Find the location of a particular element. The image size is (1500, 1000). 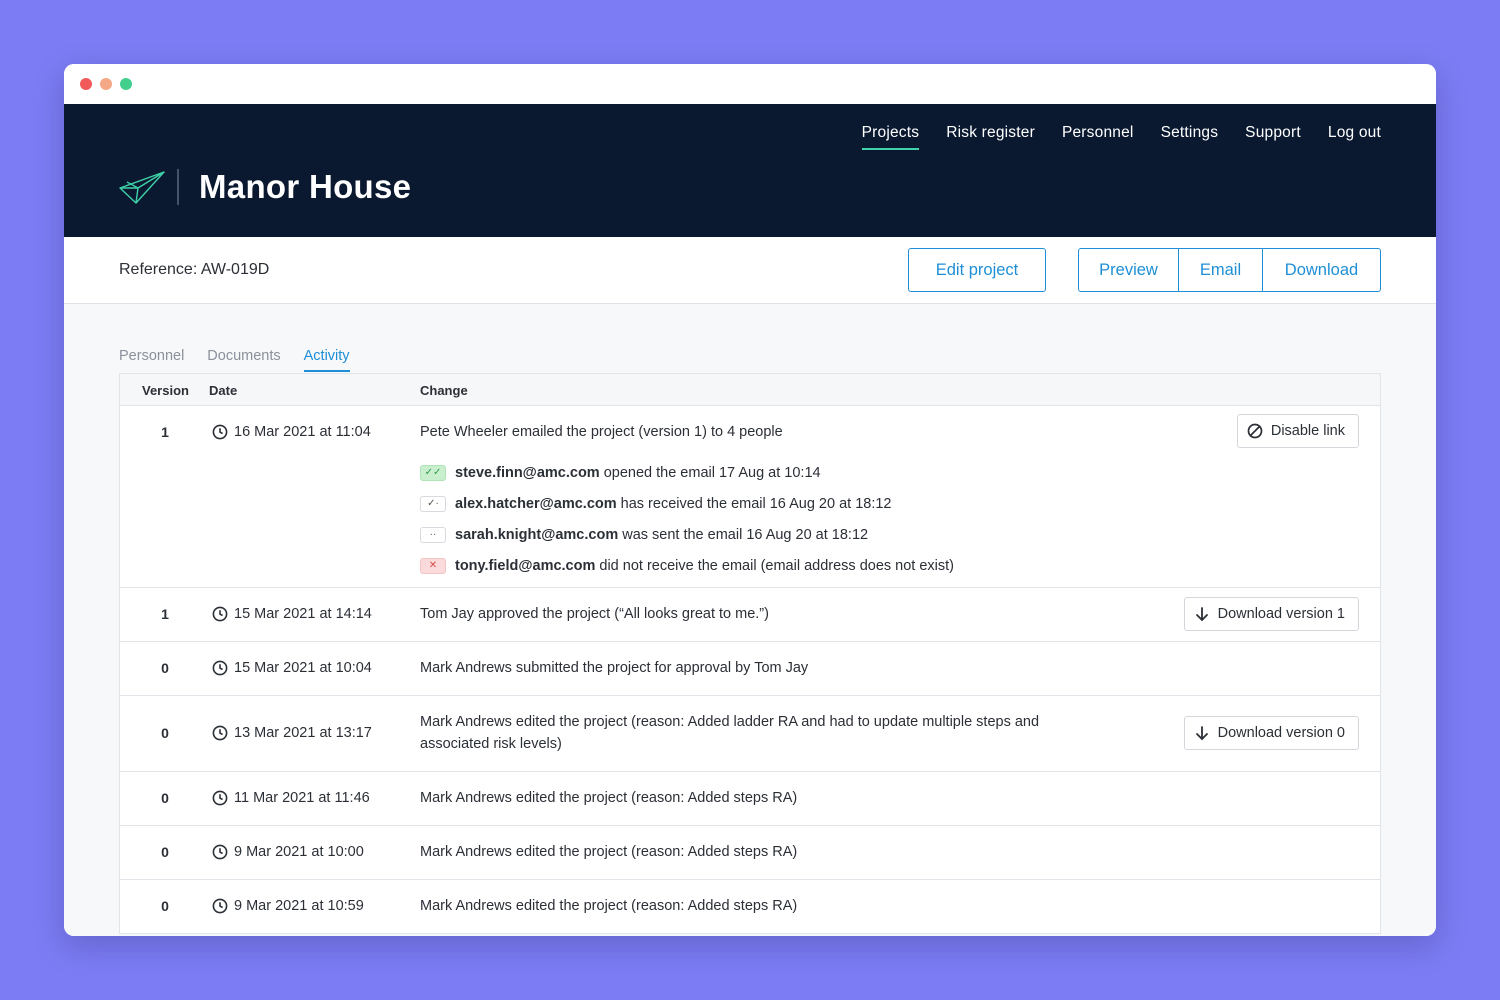

nav-risk-register: Risk register is located at coordinates (990, 137).